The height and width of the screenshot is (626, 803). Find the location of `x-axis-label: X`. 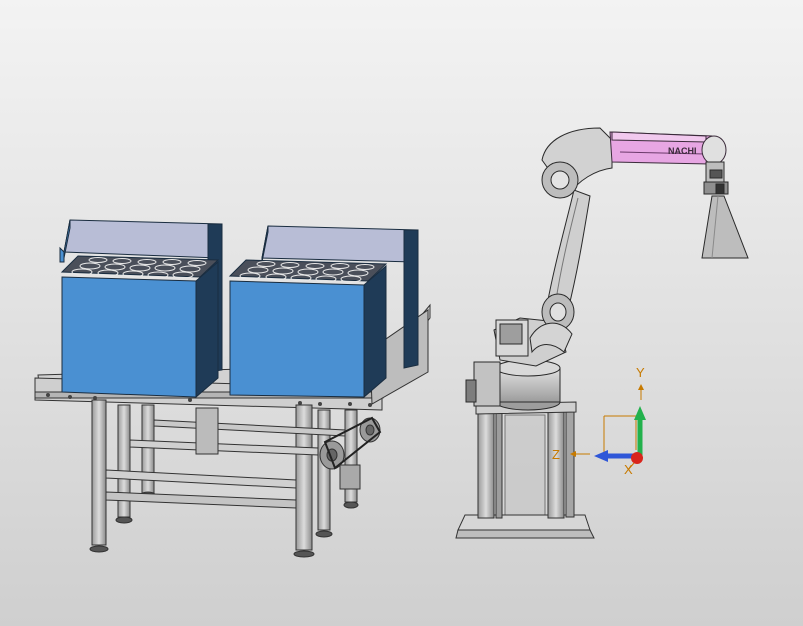

x-axis-label: X is located at coordinates (628, 469).